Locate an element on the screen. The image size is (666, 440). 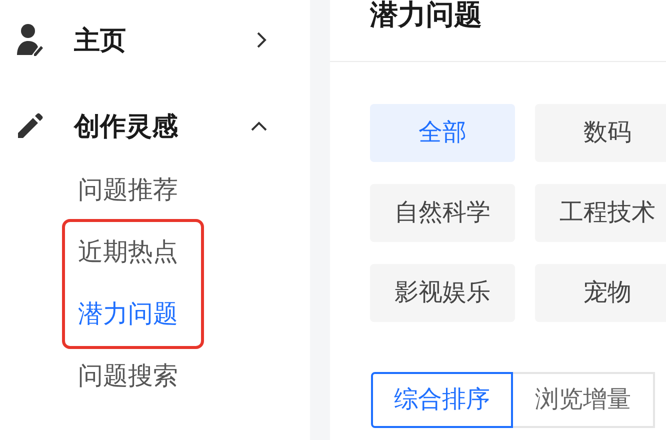
category-chip: 全部 is located at coordinates (442, 133).